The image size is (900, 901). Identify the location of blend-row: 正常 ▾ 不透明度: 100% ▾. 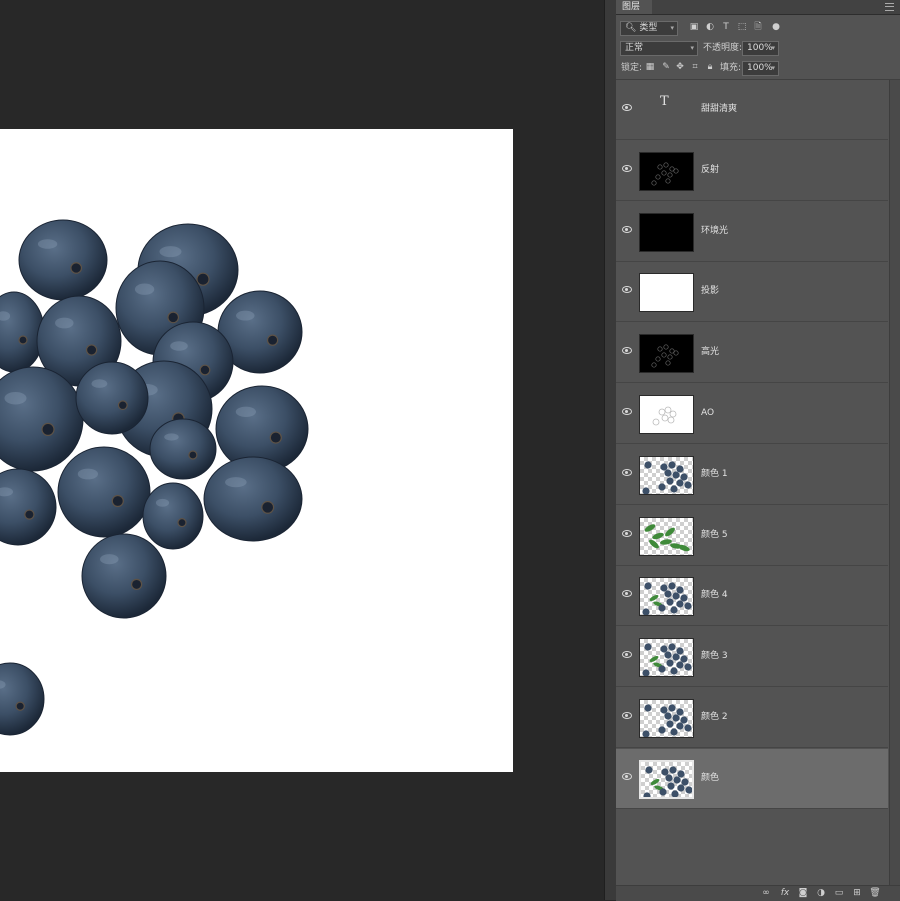
(758, 50).